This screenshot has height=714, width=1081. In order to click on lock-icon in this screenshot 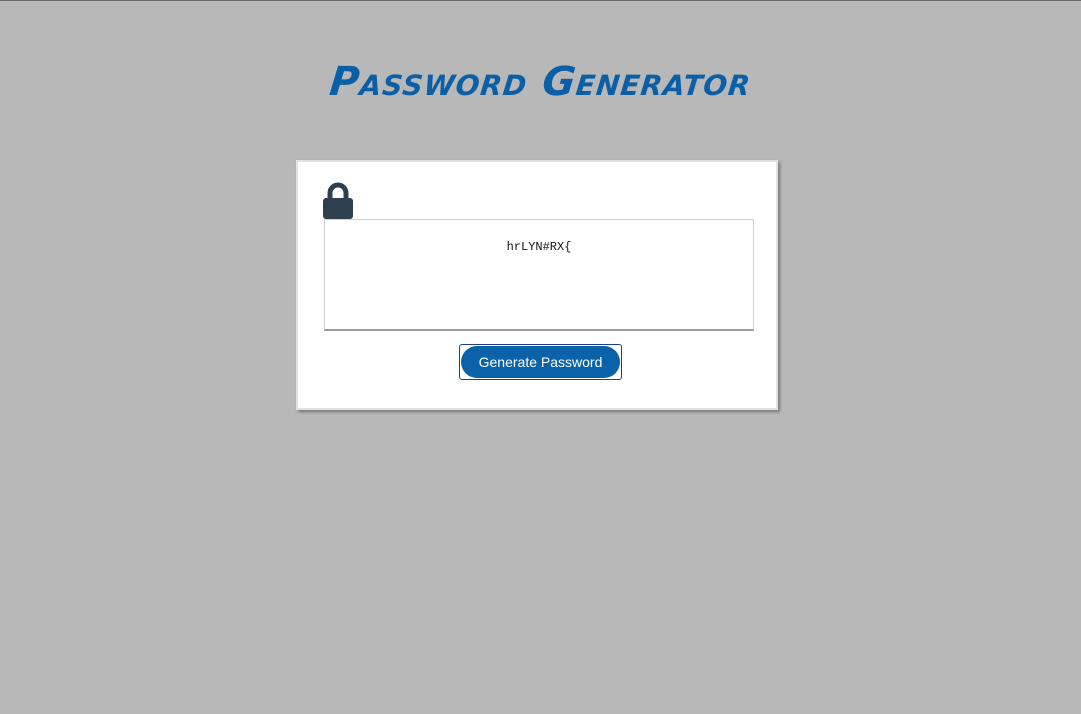, I will do `click(338, 201)`.